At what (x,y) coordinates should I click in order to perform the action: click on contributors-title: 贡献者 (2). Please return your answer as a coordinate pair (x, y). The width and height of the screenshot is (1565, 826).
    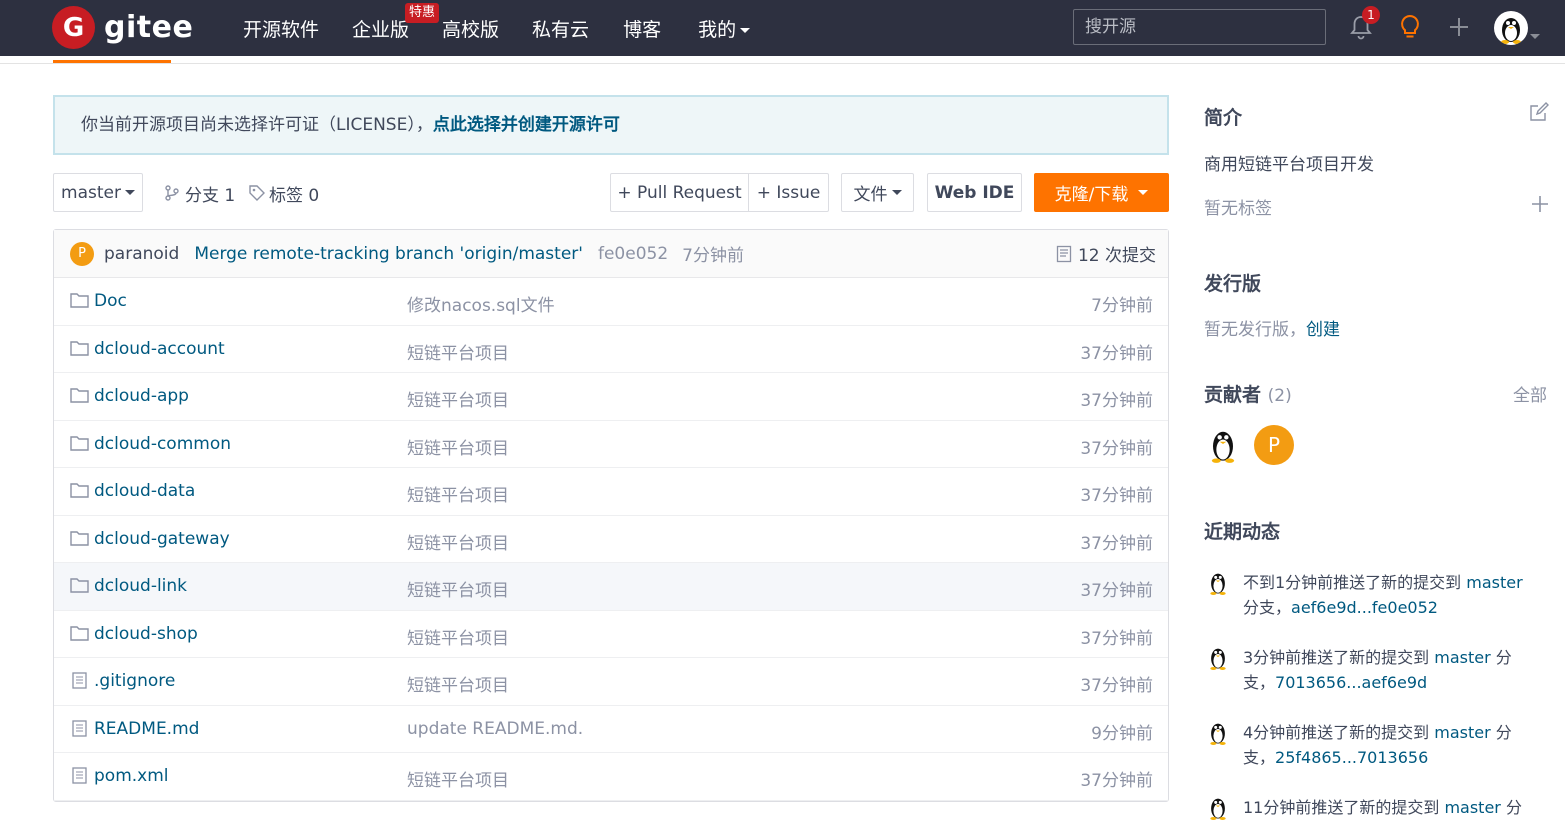
    Looking at the image, I should click on (1248, 393).